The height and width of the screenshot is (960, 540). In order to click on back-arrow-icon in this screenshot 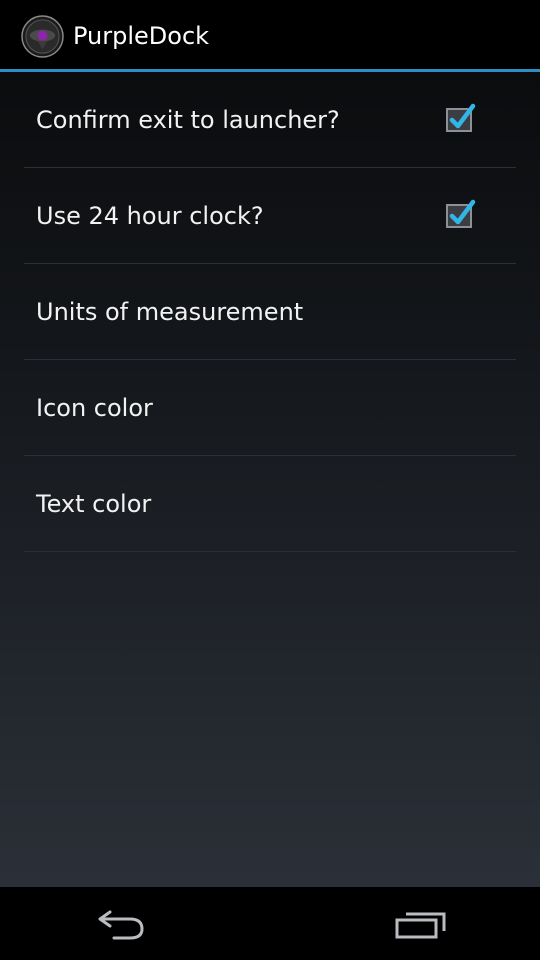, I will do `click(120, 925)`.